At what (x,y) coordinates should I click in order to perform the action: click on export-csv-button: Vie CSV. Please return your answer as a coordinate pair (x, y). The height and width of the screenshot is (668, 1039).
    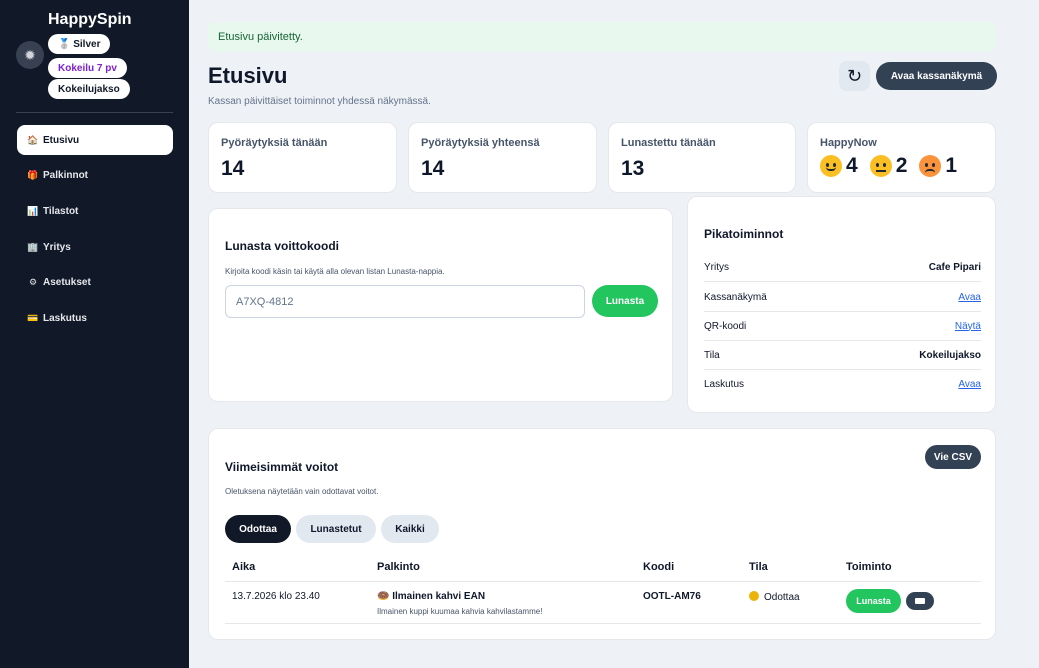
    Looking at the image, I should click on (953, 457).